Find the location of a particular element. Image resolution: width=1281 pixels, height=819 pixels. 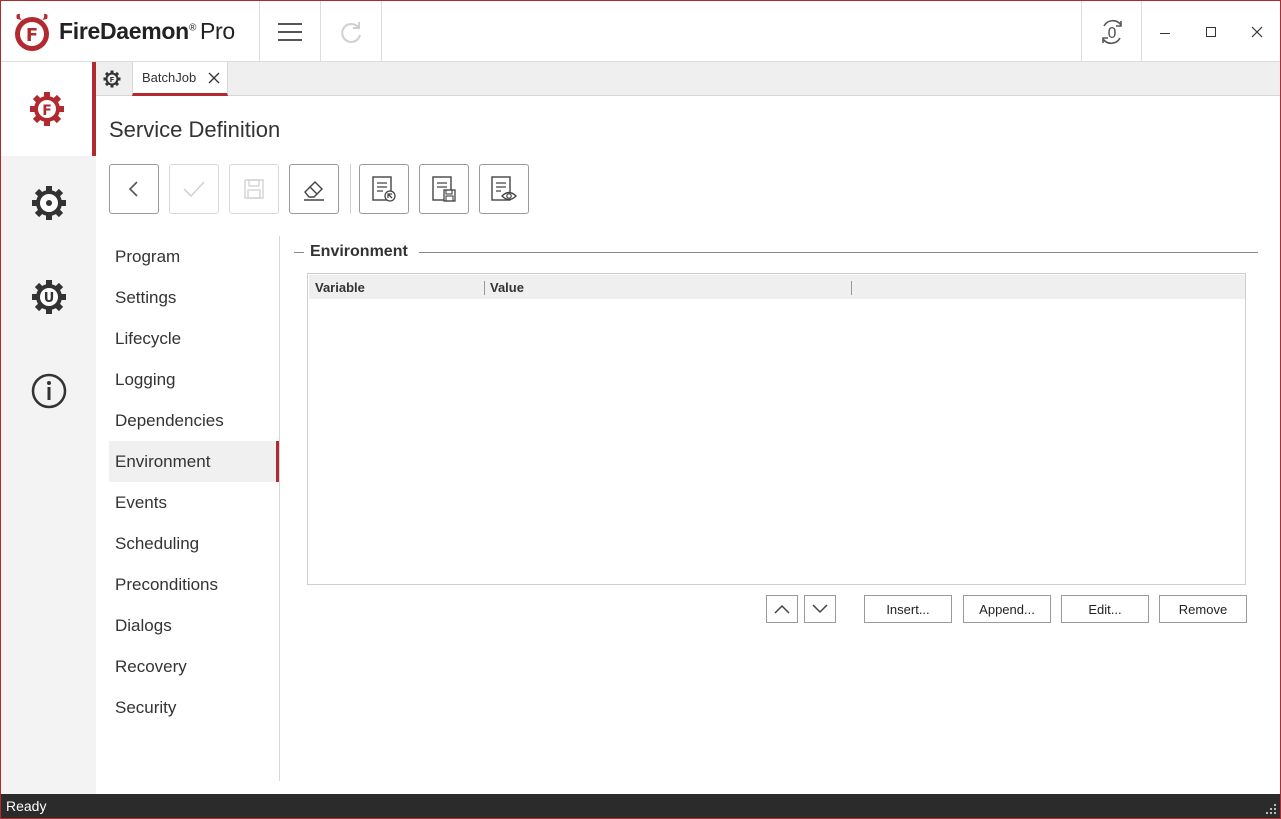

nav-item-recovery: Recovery is located at coordinates (194, 666).